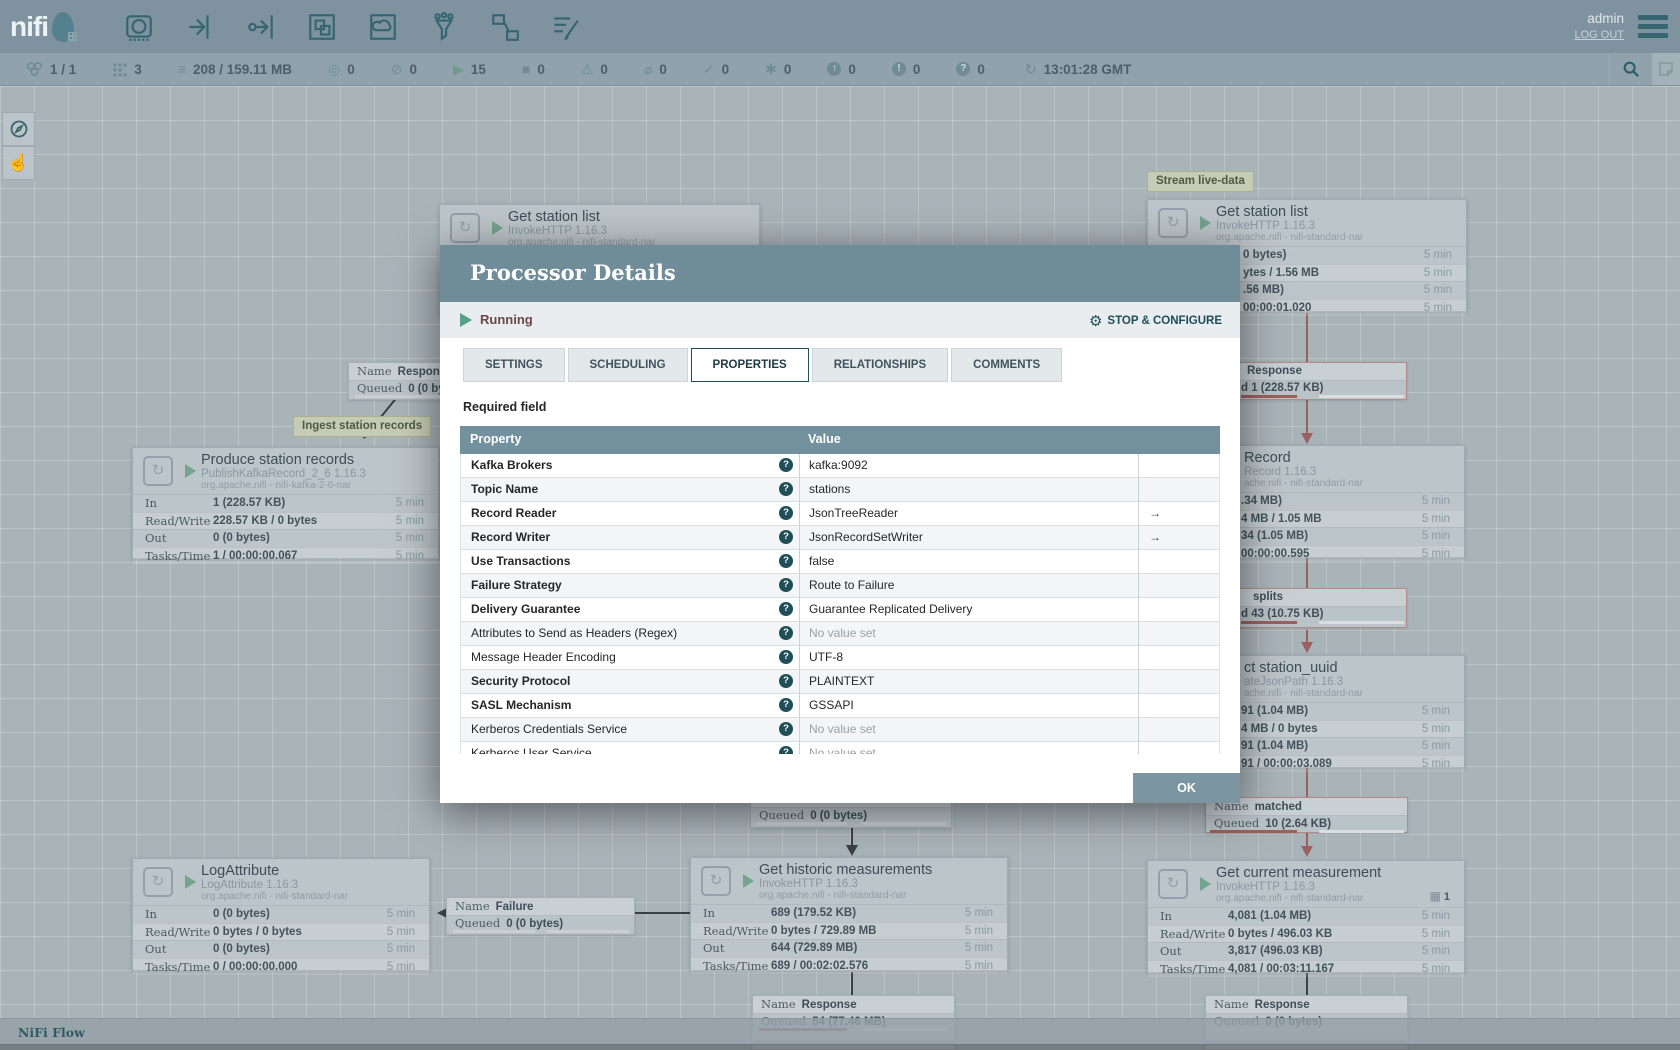 Image resolution: width=1680 pixels, height=1050 pixels. Describe the element at coordinates (1599, 35) in the screenshot. I see `logout-link: LOG OUT` at that location.